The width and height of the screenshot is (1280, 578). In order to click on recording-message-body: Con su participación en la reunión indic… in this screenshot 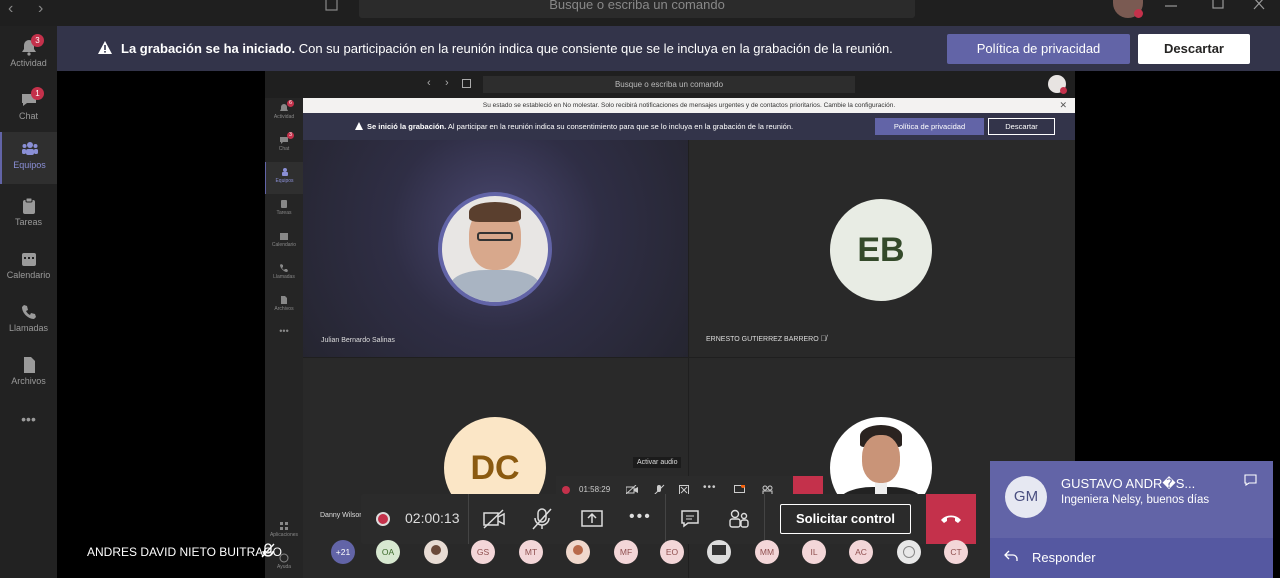, I will do `click(594, 48)`.